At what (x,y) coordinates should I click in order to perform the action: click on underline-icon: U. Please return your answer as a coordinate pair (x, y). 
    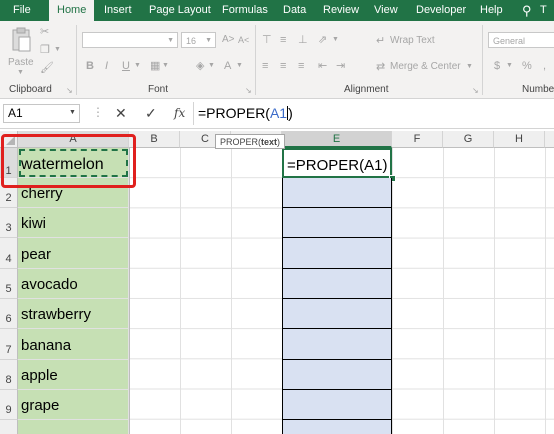
    Looking at the image, I should click on (126, 66).